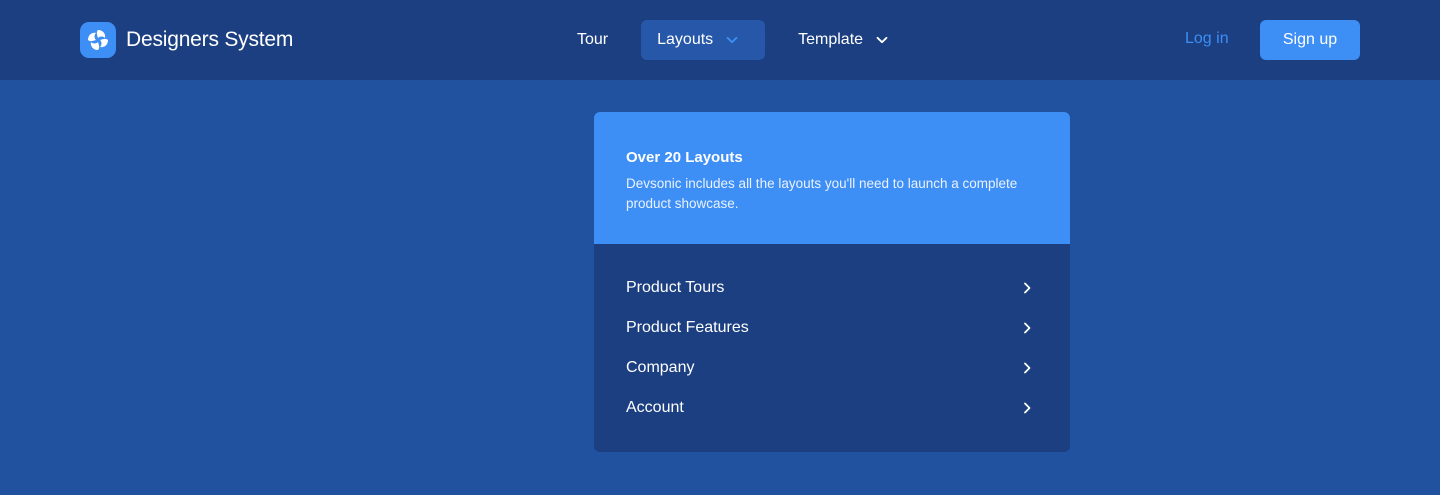  I want to click on swirl-logo-icon, so click(98, 40).